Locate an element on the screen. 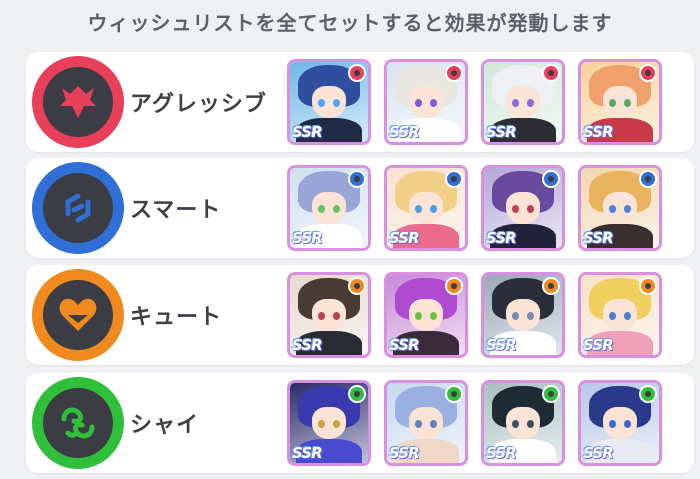 Image resolution: width=700 pixels, height=479 pixels. row-label: アグレッシブ is located at coordinates (198, 104).